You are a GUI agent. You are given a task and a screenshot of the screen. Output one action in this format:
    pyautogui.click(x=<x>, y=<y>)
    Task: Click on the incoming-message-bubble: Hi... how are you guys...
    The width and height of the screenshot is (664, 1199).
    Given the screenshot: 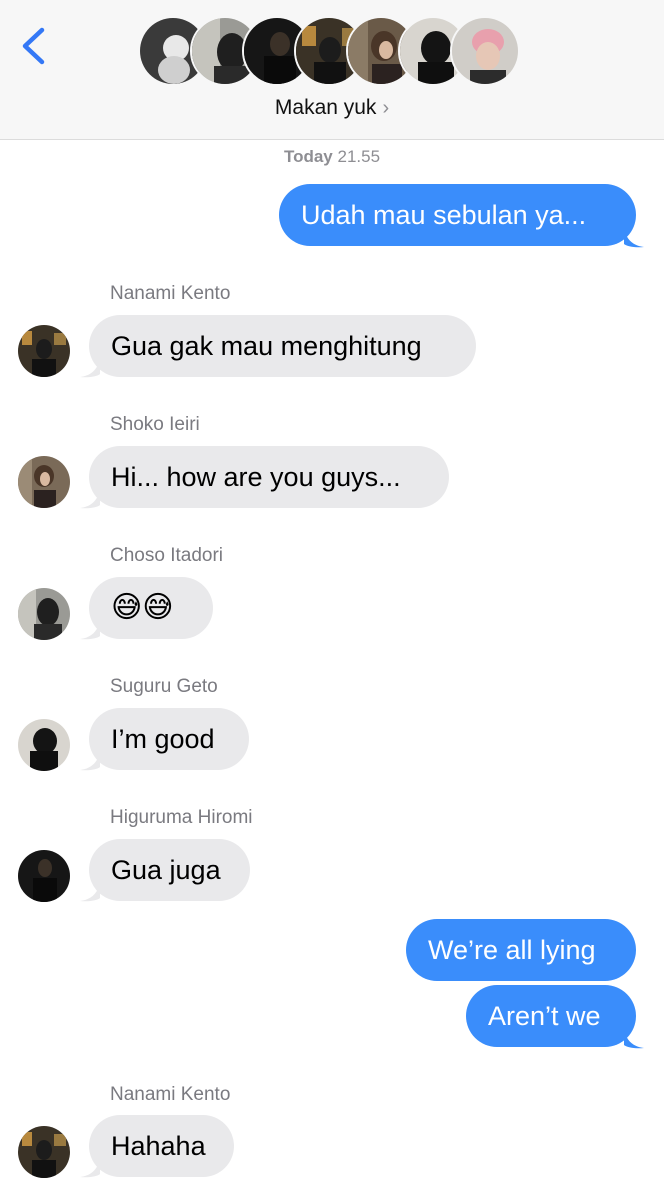 What is the action you would take?
    pyautogui.click(x=269, y=477)
    